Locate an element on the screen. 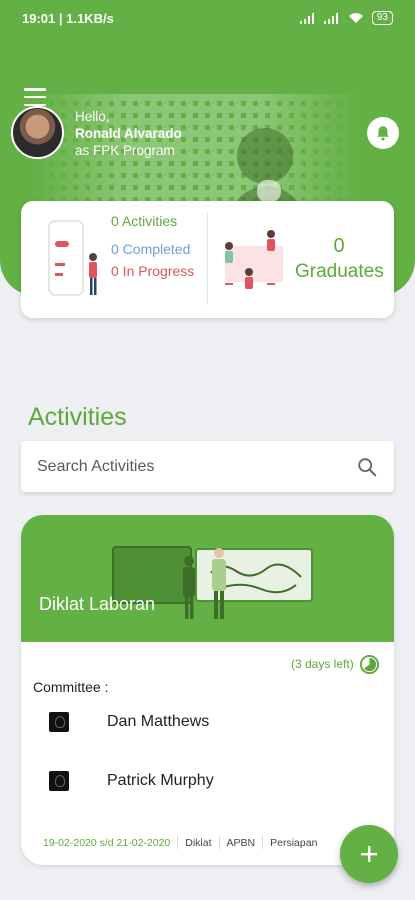 Image resolution: width=415 pixels, height=900 pixels. search-input is located at coordinates (196, 466).